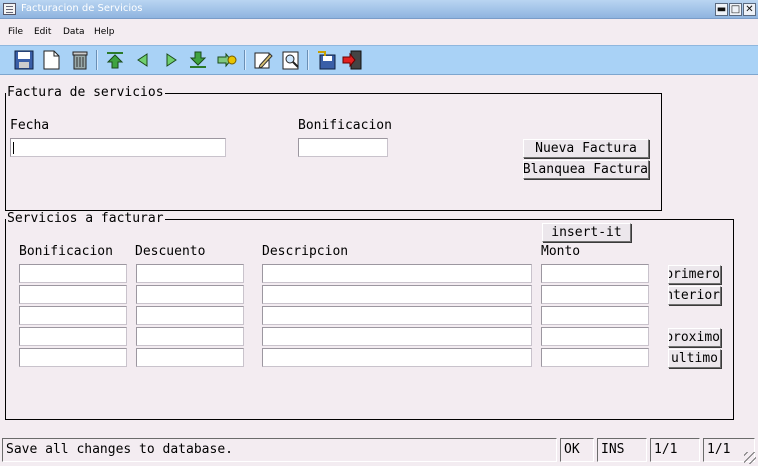 The width and height of the screenshot is (758, 466). What do you see at coordinates (51, 60) in the screenshot?
I see `new-document-icon` at bounding box center [51, 60].